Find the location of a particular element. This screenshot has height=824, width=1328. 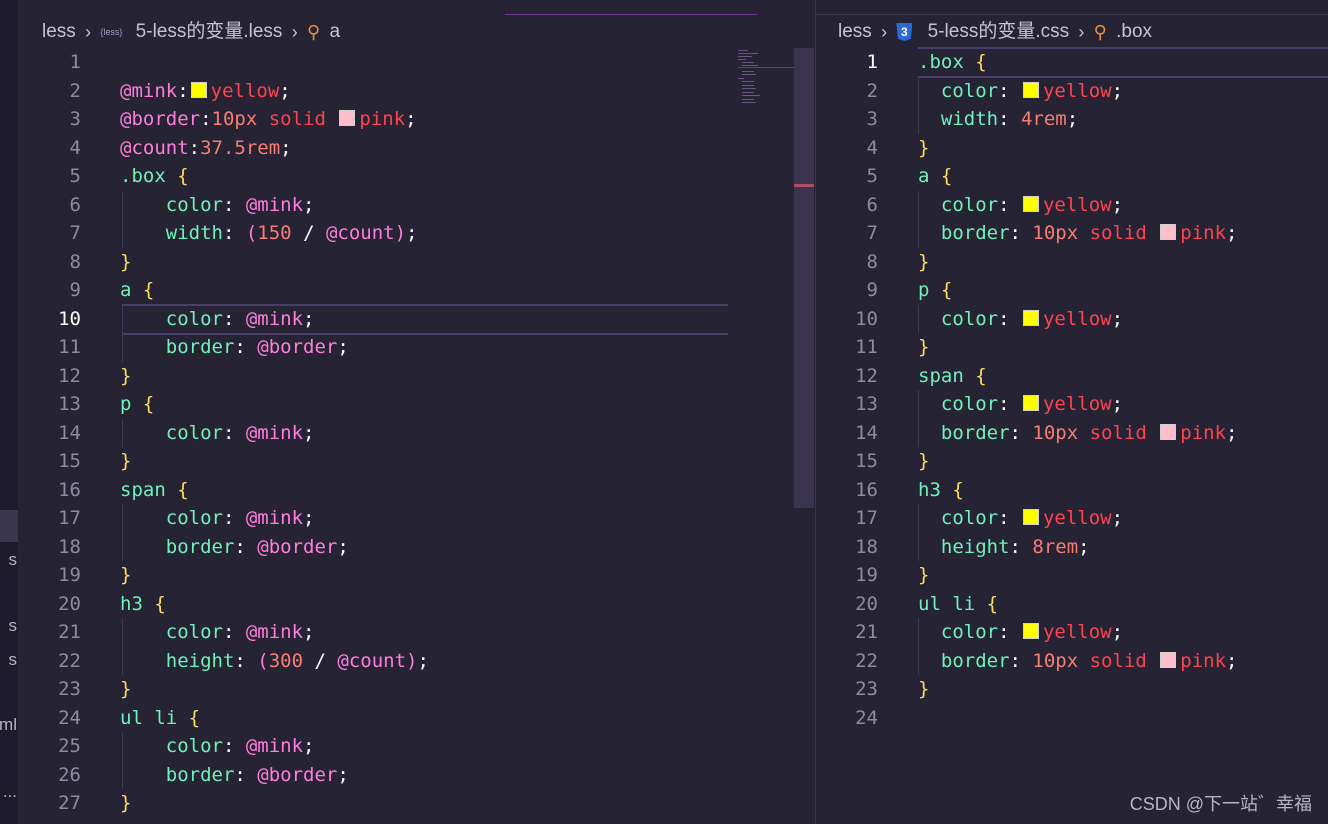

line-number: 4 is located at coordinates (75, 147).